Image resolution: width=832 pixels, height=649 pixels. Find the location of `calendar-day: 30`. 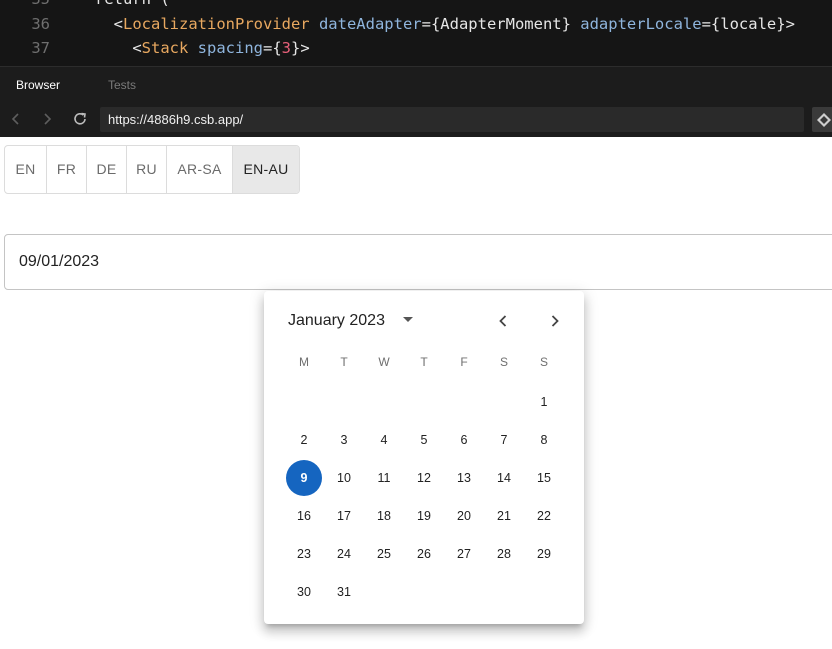

calendar-day: 30 is located at coordinates (304, 592).